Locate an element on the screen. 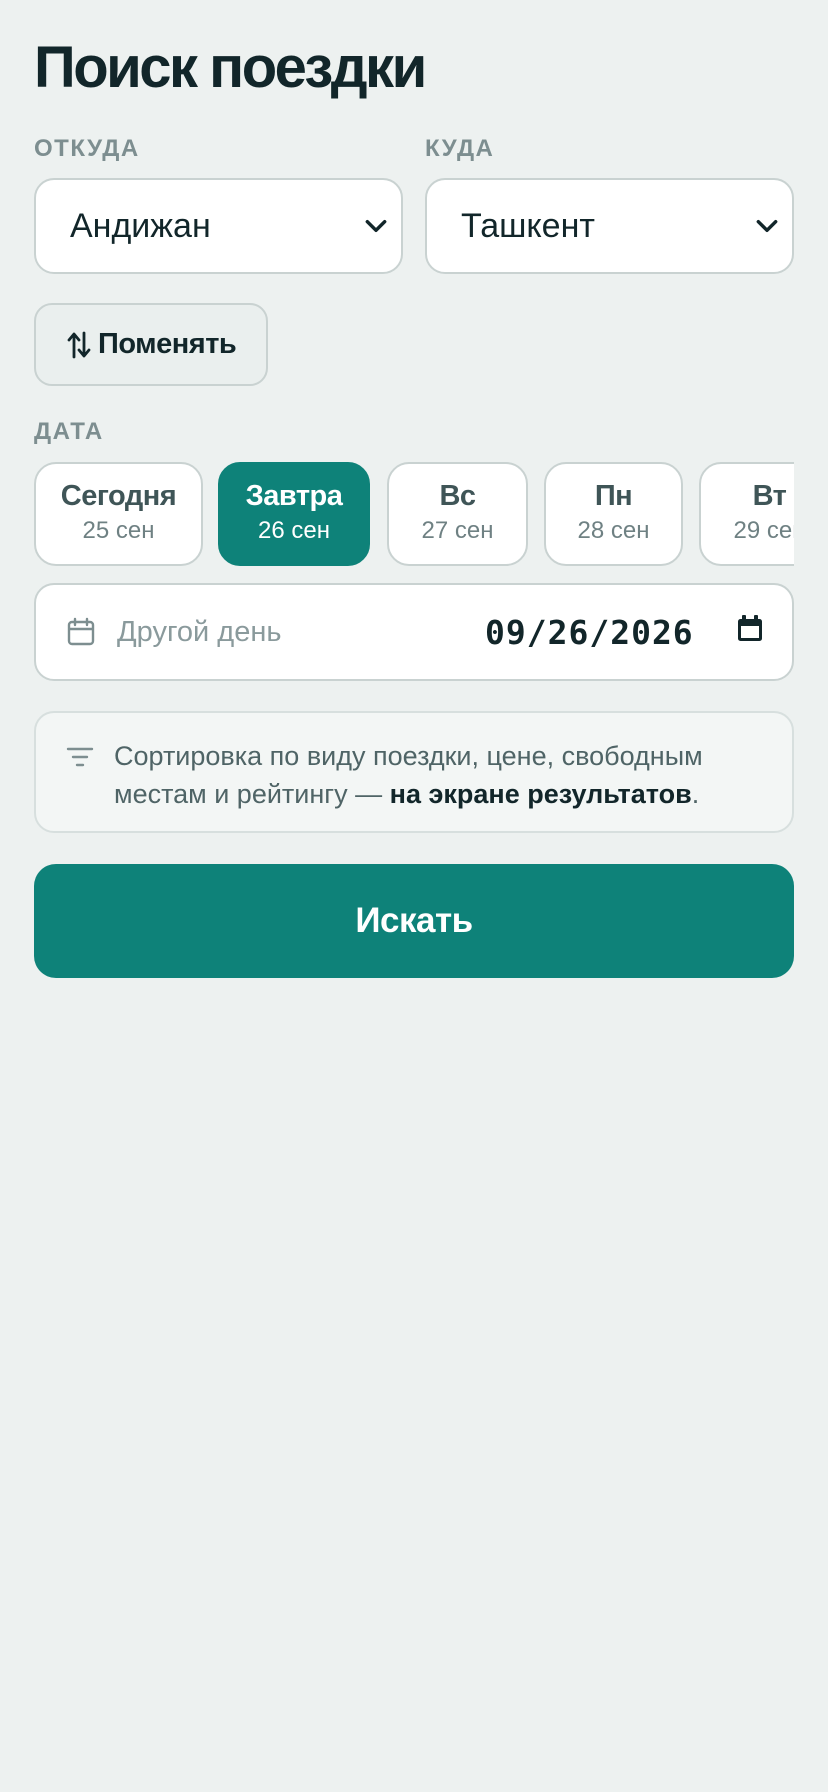 Image resolution: width=828 pixels, height=1792 pixels. chip-day: Вс is located at coordinates (457, 496).